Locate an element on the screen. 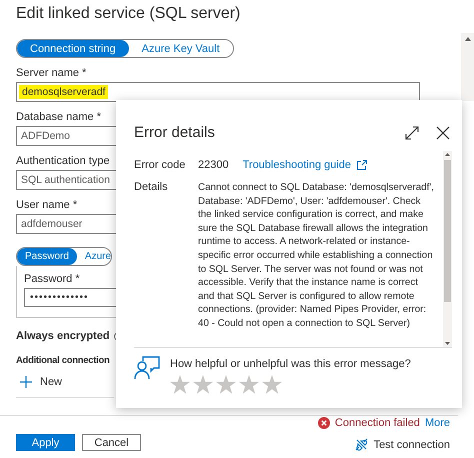  external-link-icon is located at coordinates (362, 165).